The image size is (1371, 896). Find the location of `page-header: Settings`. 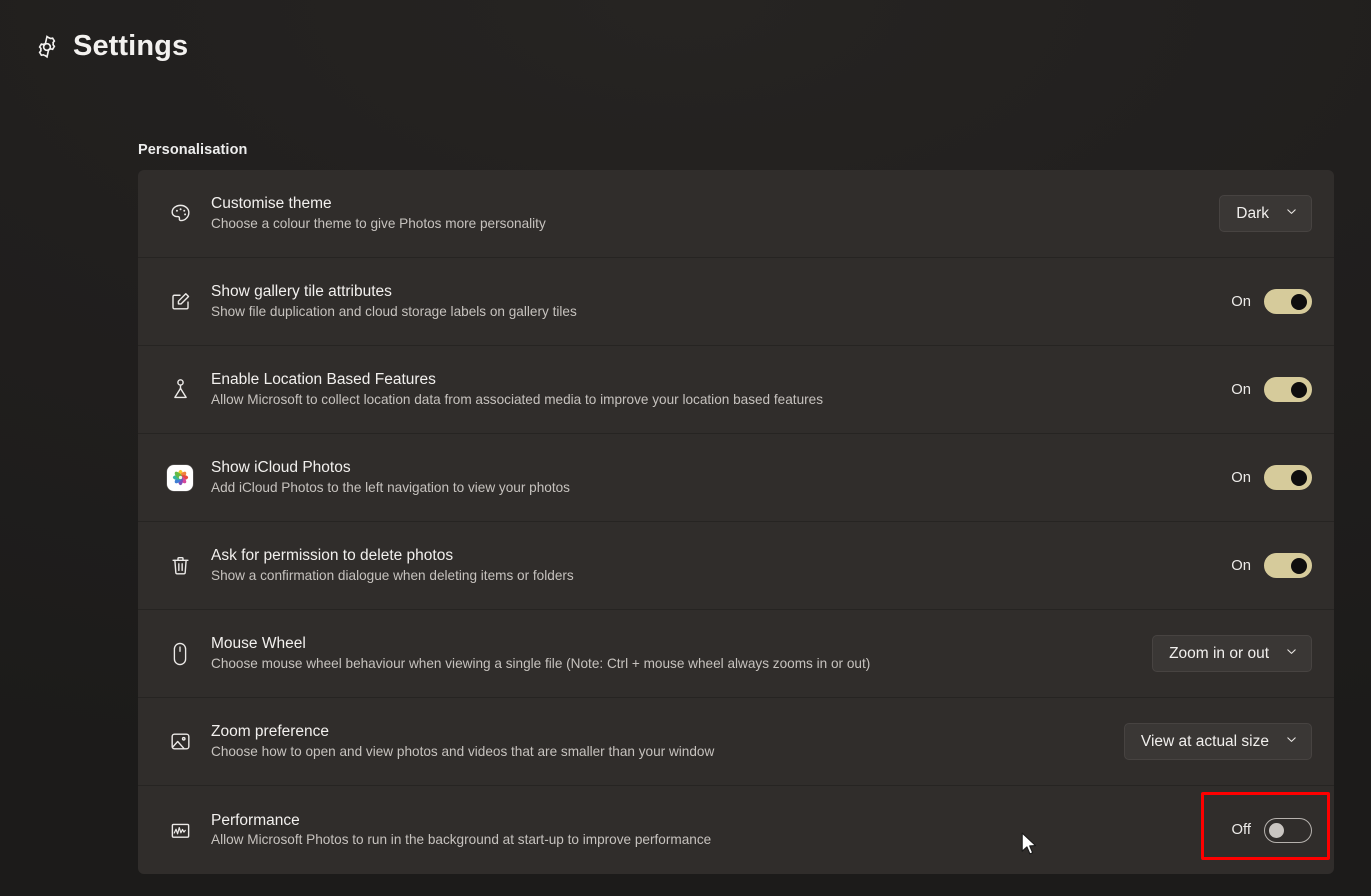

page-header: Settings is located at coordinates (111, 46).